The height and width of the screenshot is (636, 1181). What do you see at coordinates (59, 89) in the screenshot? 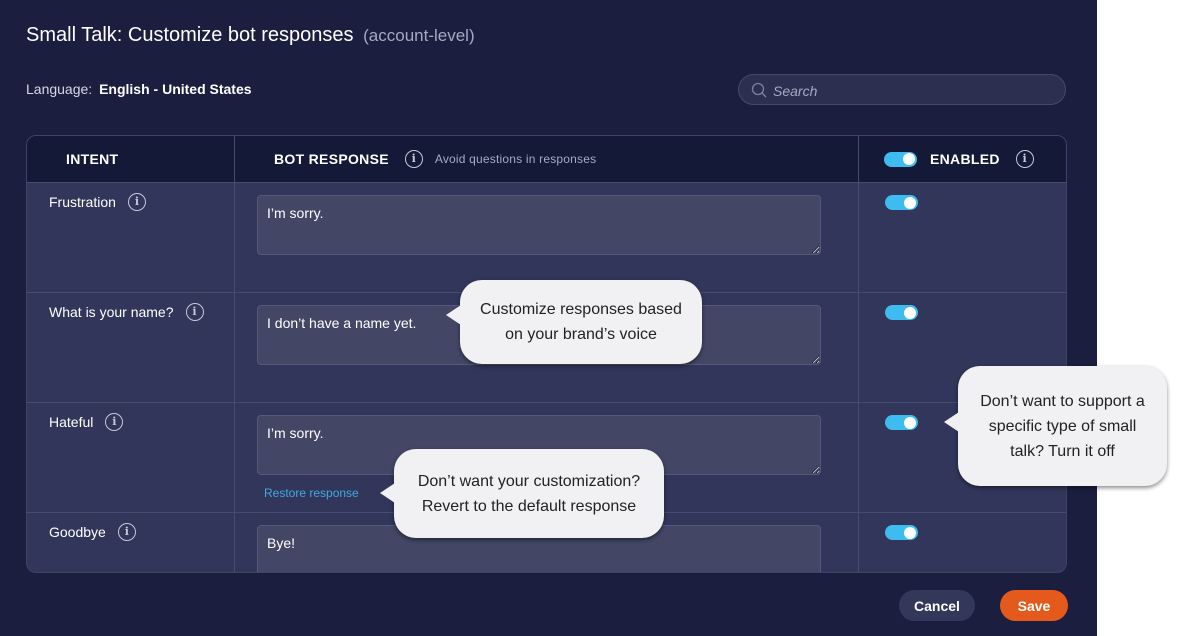
I see `language-label: Language:` at bounding box center [59, 89].